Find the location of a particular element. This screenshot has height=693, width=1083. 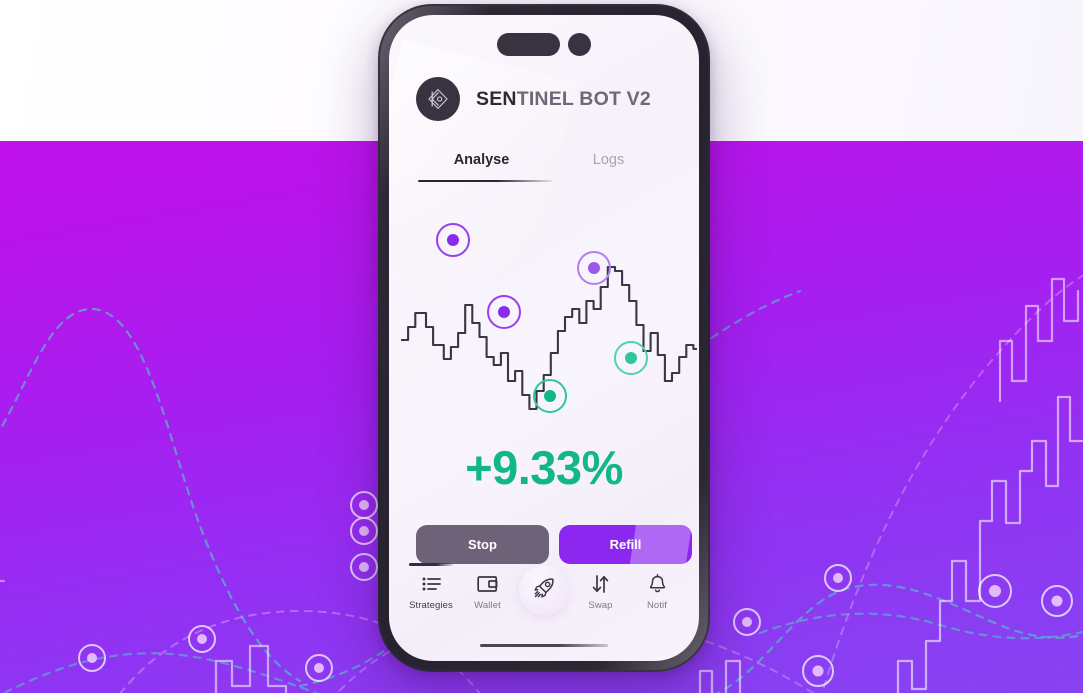

performance-chart is located at coordinates (549, 315).